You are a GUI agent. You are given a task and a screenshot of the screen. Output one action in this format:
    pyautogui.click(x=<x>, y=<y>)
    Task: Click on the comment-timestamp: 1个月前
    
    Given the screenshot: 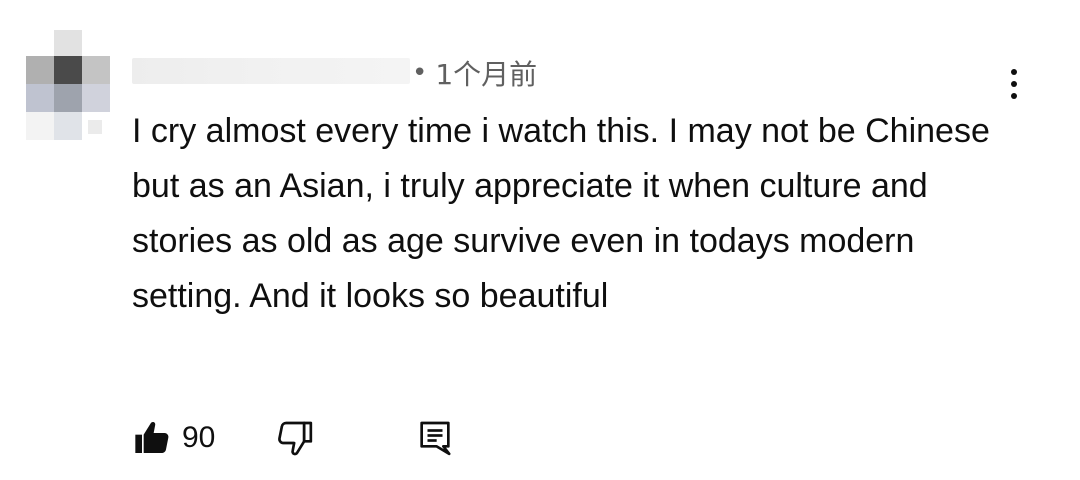 What is the action you would take?
    pyautogui.click(x=486, y=73)
    